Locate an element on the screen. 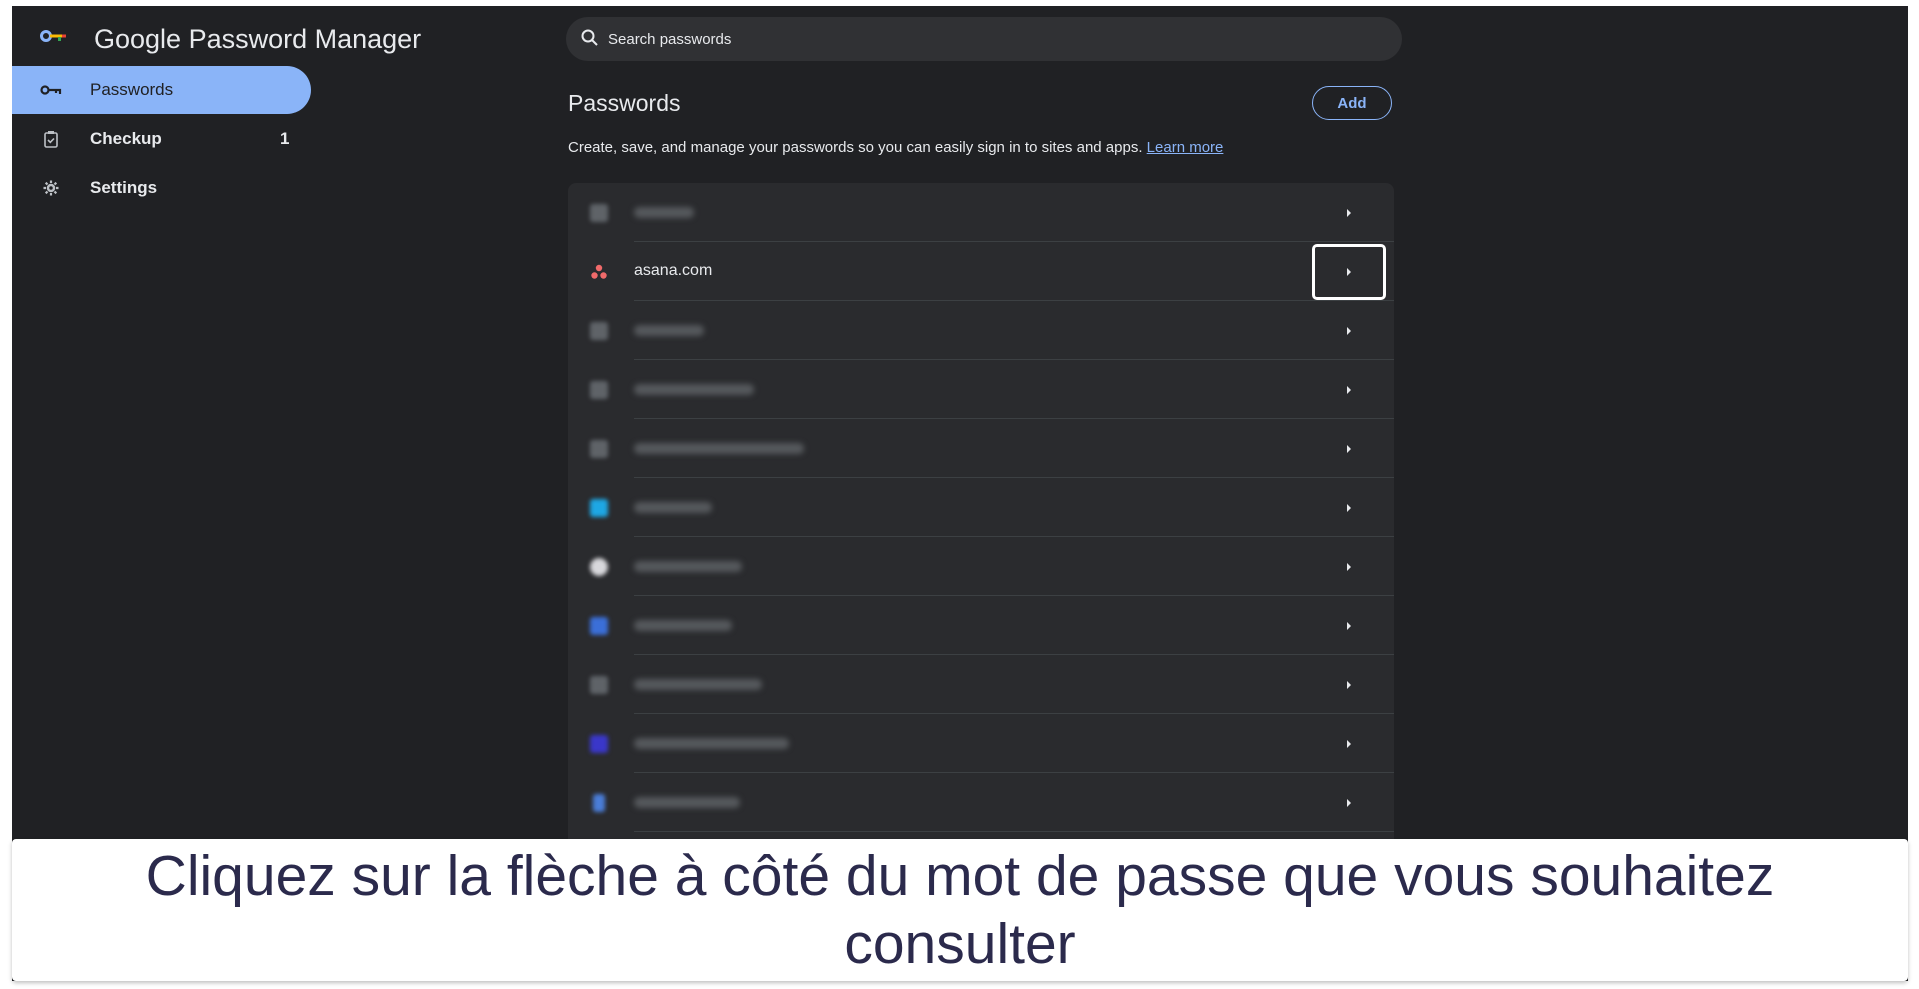 This screenshot has width=1919, height=989. sidebar-item-label: Settings is located at coordinates (124, 187).